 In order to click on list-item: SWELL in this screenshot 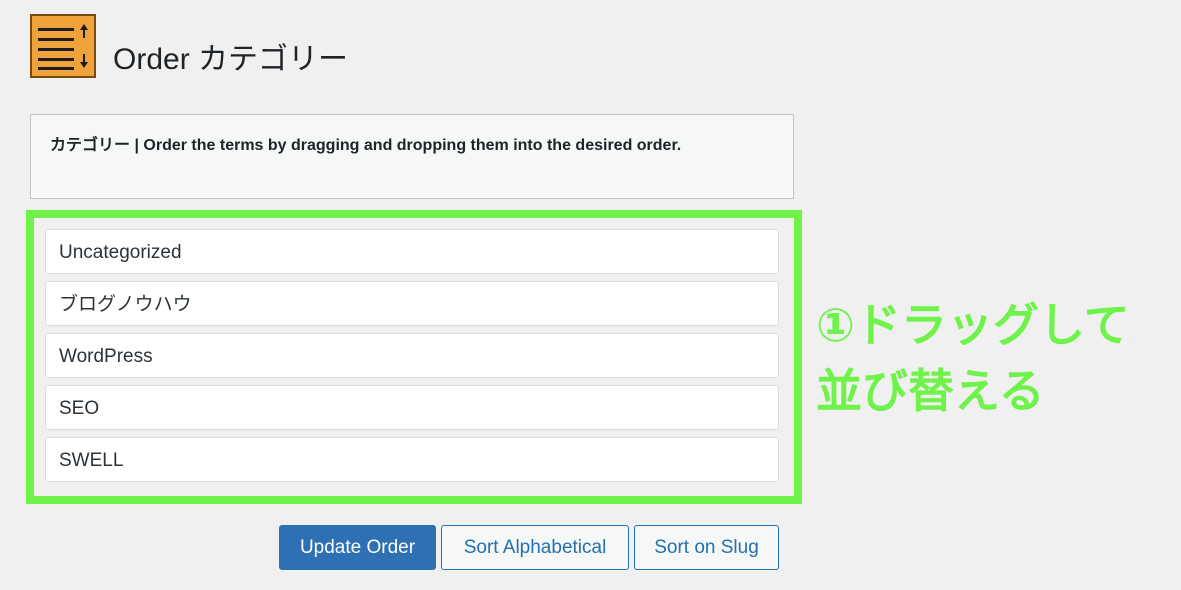, I will do `click(412, 459)`.